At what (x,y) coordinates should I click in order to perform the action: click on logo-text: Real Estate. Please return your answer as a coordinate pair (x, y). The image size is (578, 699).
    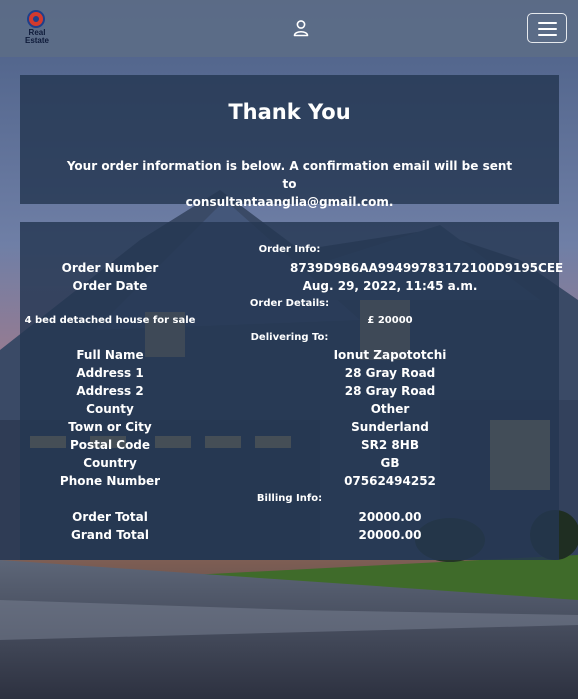
    Looking at the image, I should click on (37, 37).